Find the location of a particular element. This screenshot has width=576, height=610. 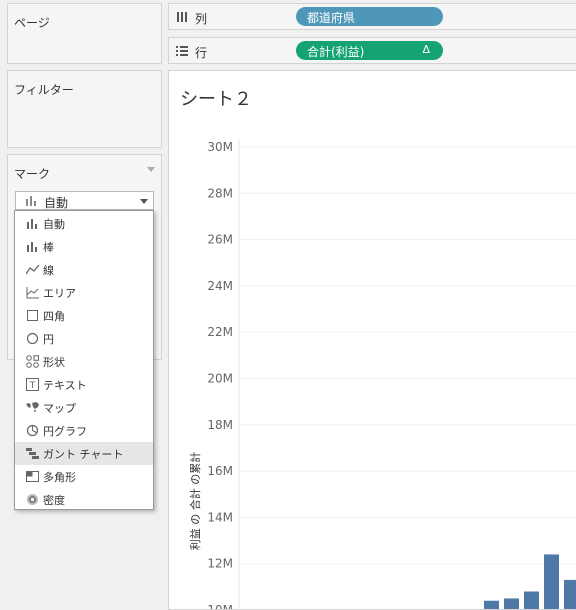

rows-icon is located at coordinates (182, 51).